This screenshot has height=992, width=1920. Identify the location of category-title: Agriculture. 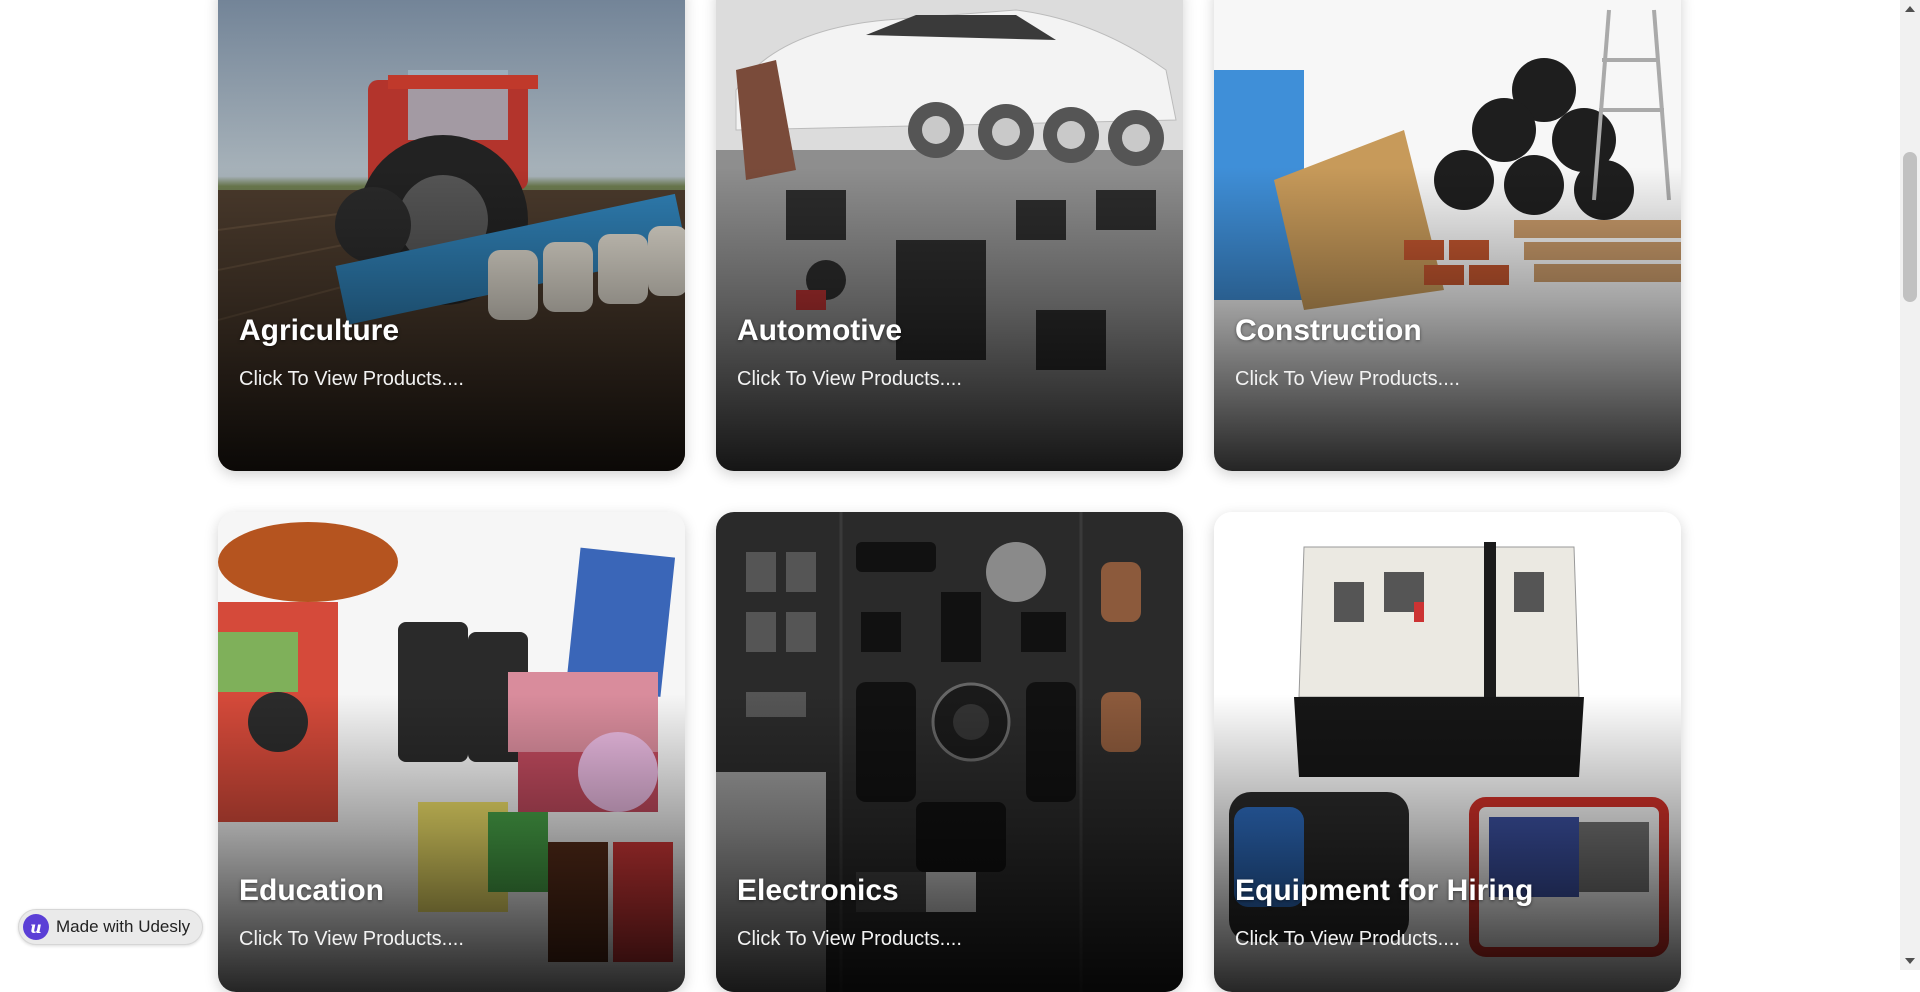
(319, 330).